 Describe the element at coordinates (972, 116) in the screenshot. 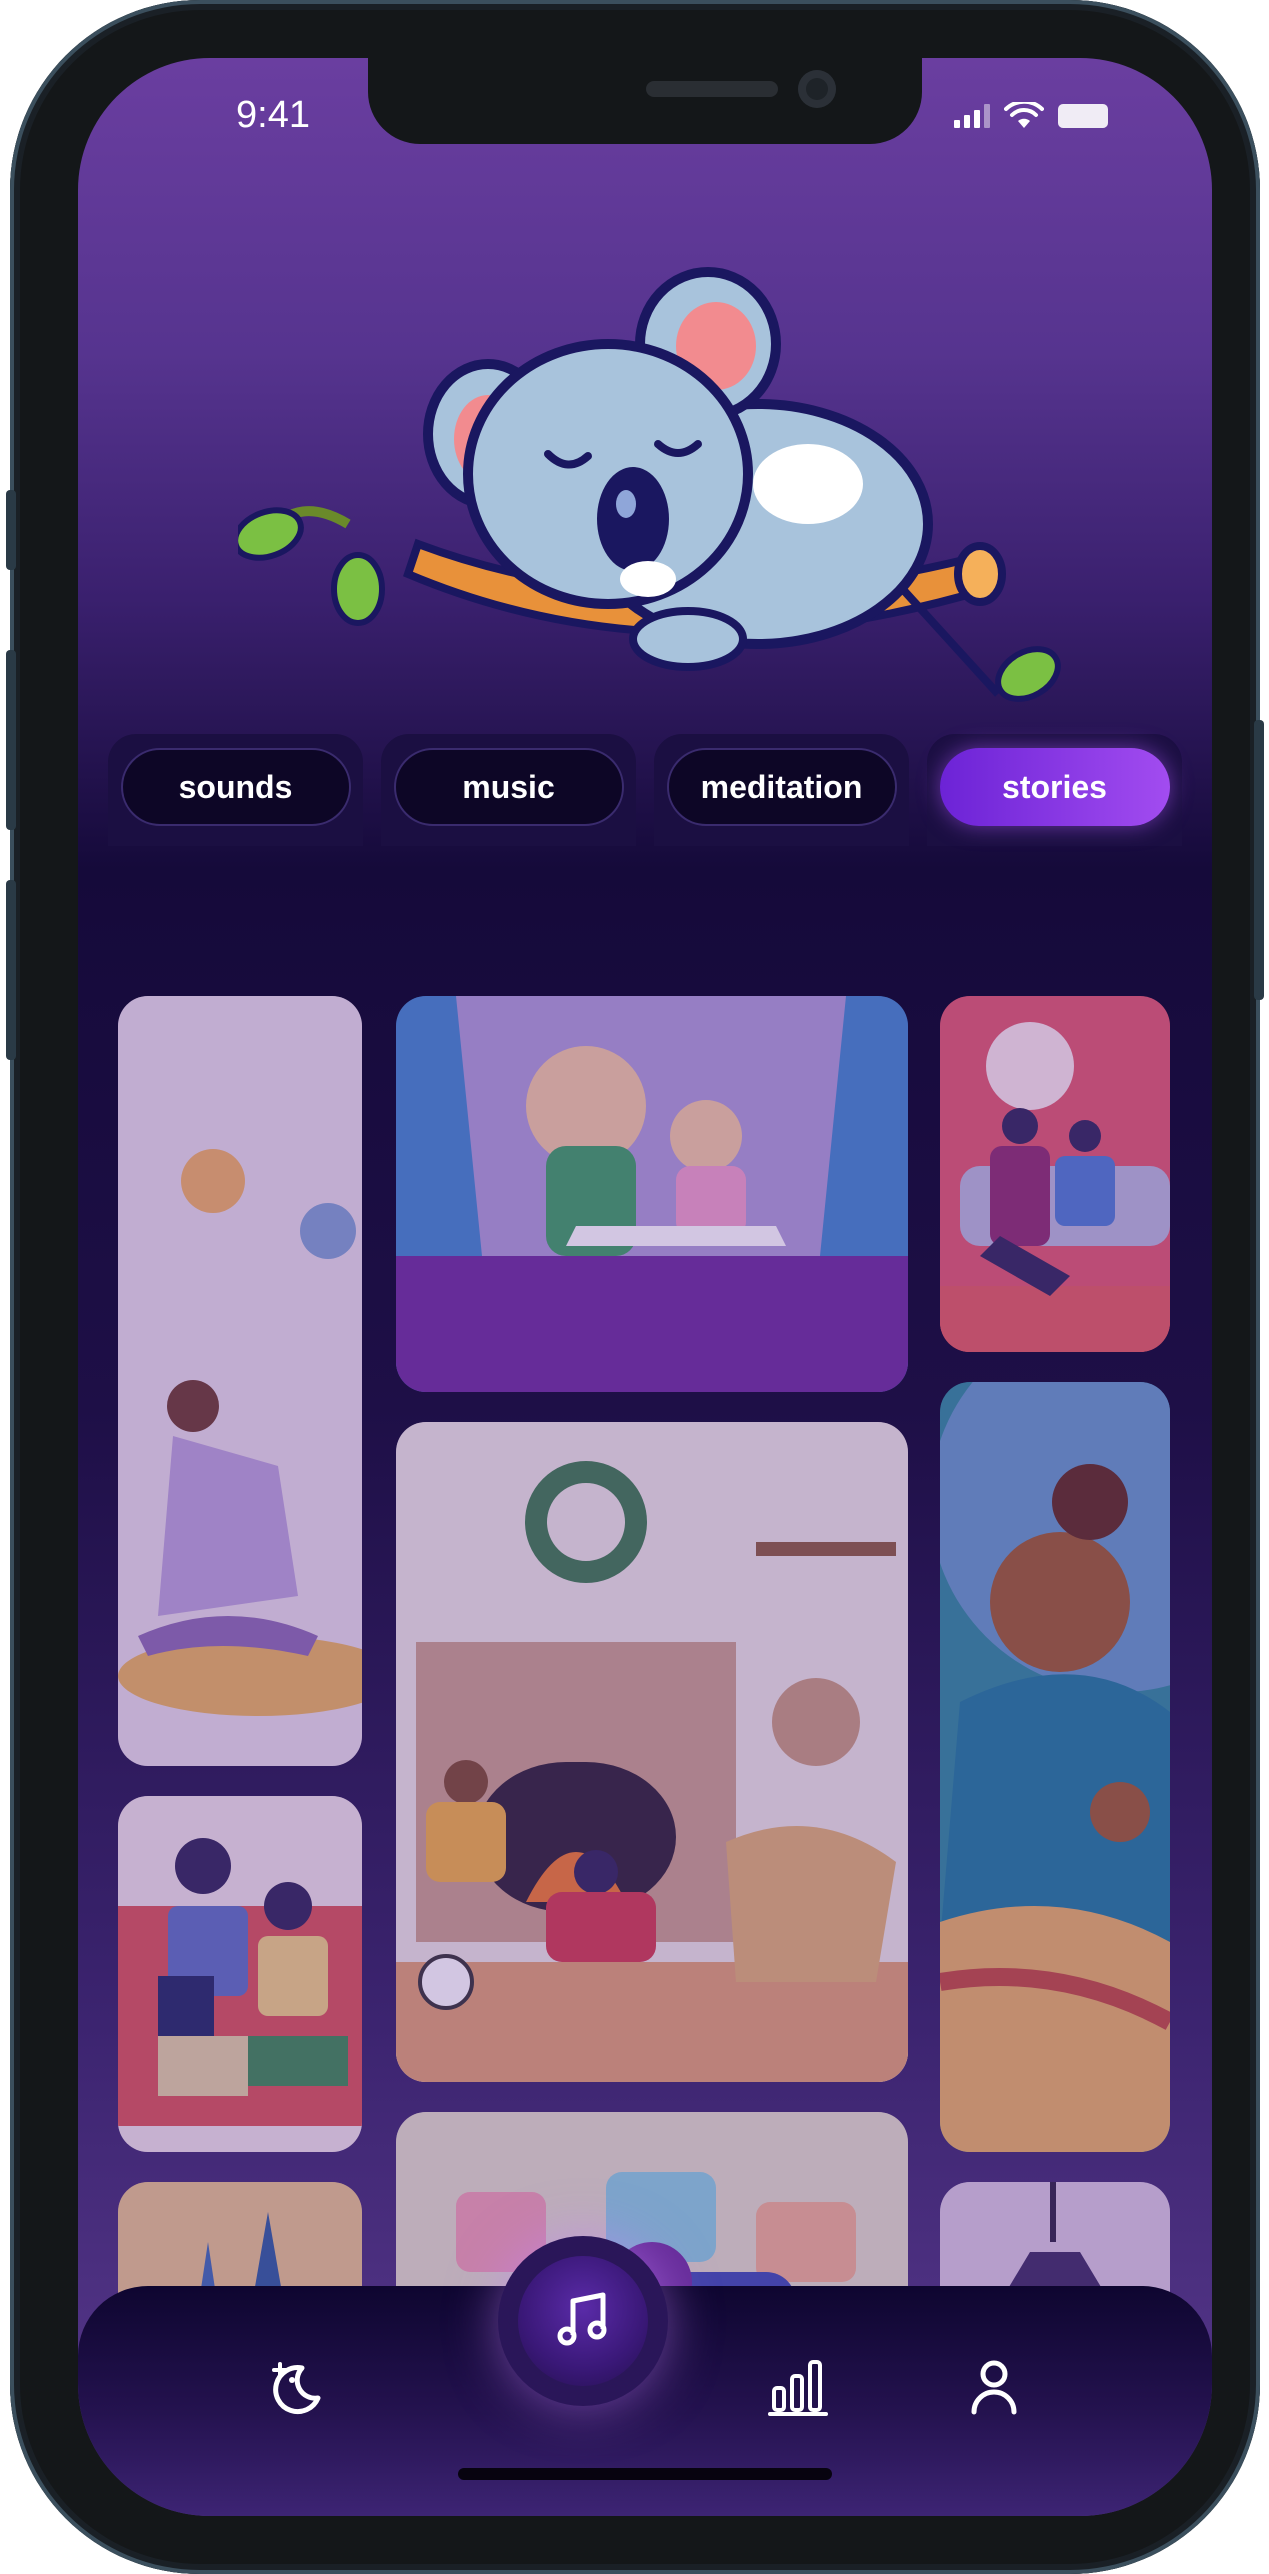

I see `signal-icon` at that location.